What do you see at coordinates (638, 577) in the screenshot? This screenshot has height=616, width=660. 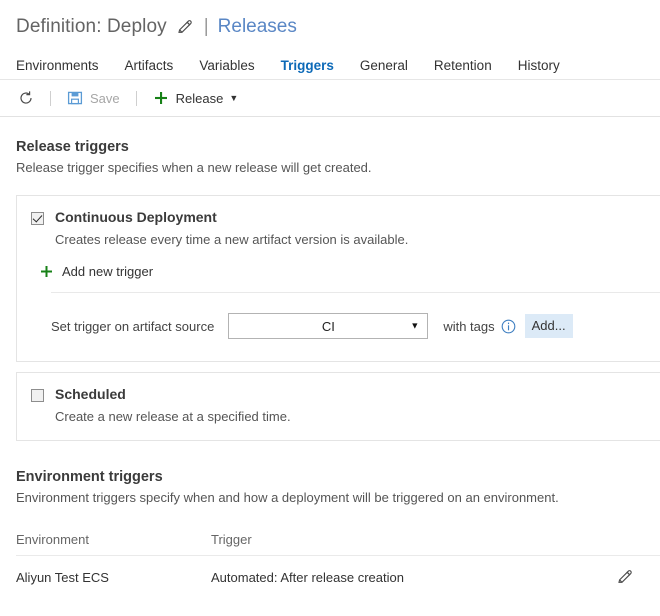 I see `edit-environment-trigger-button` at bounding box center [638, 577].